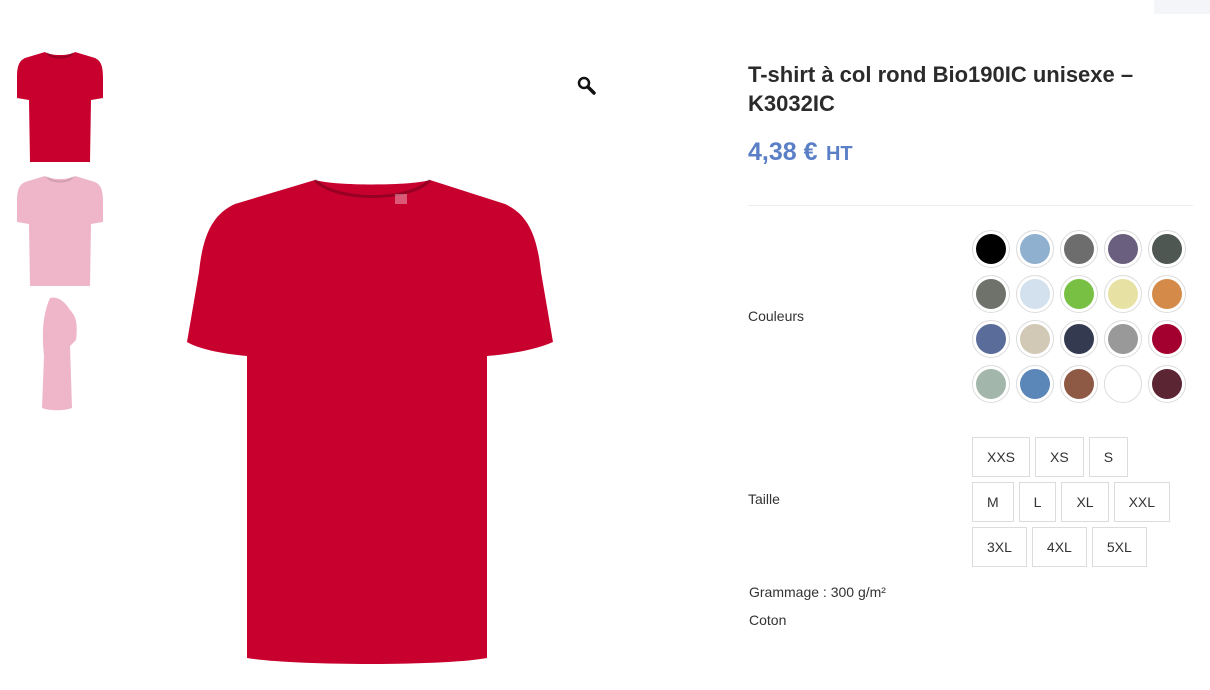 The height and width of the screenshot is (690, 1210). What do you see at coordinates (1037, 502) in the screenshot?
I see `size-button: L` at bounding box center [1037, 502].